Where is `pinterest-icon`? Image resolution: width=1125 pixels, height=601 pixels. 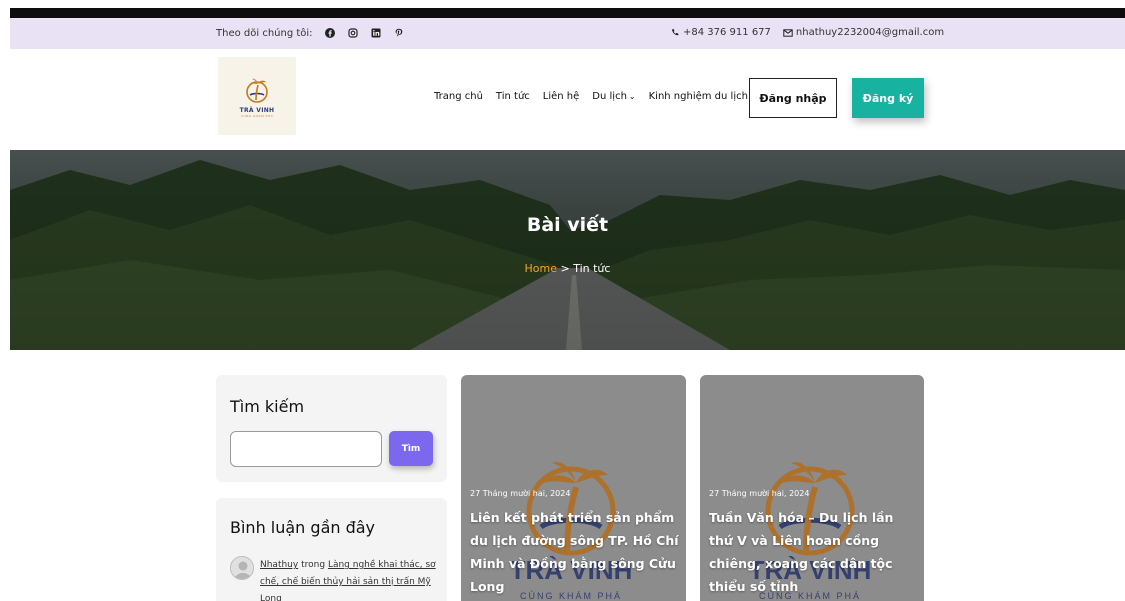 pinterest-icon is located at coordinates (399, 33).